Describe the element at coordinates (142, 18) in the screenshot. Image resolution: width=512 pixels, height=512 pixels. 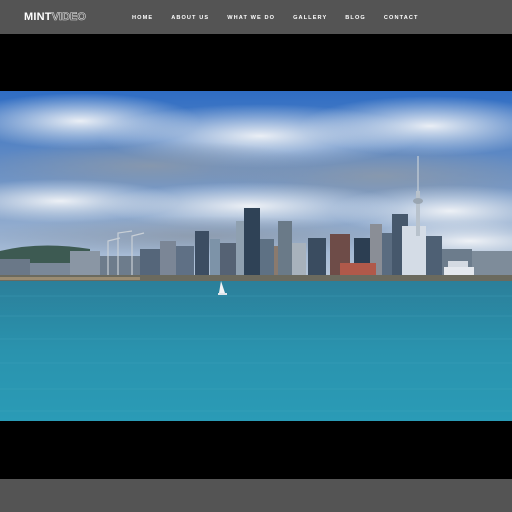
I see `nav-home: HOME` at that location.